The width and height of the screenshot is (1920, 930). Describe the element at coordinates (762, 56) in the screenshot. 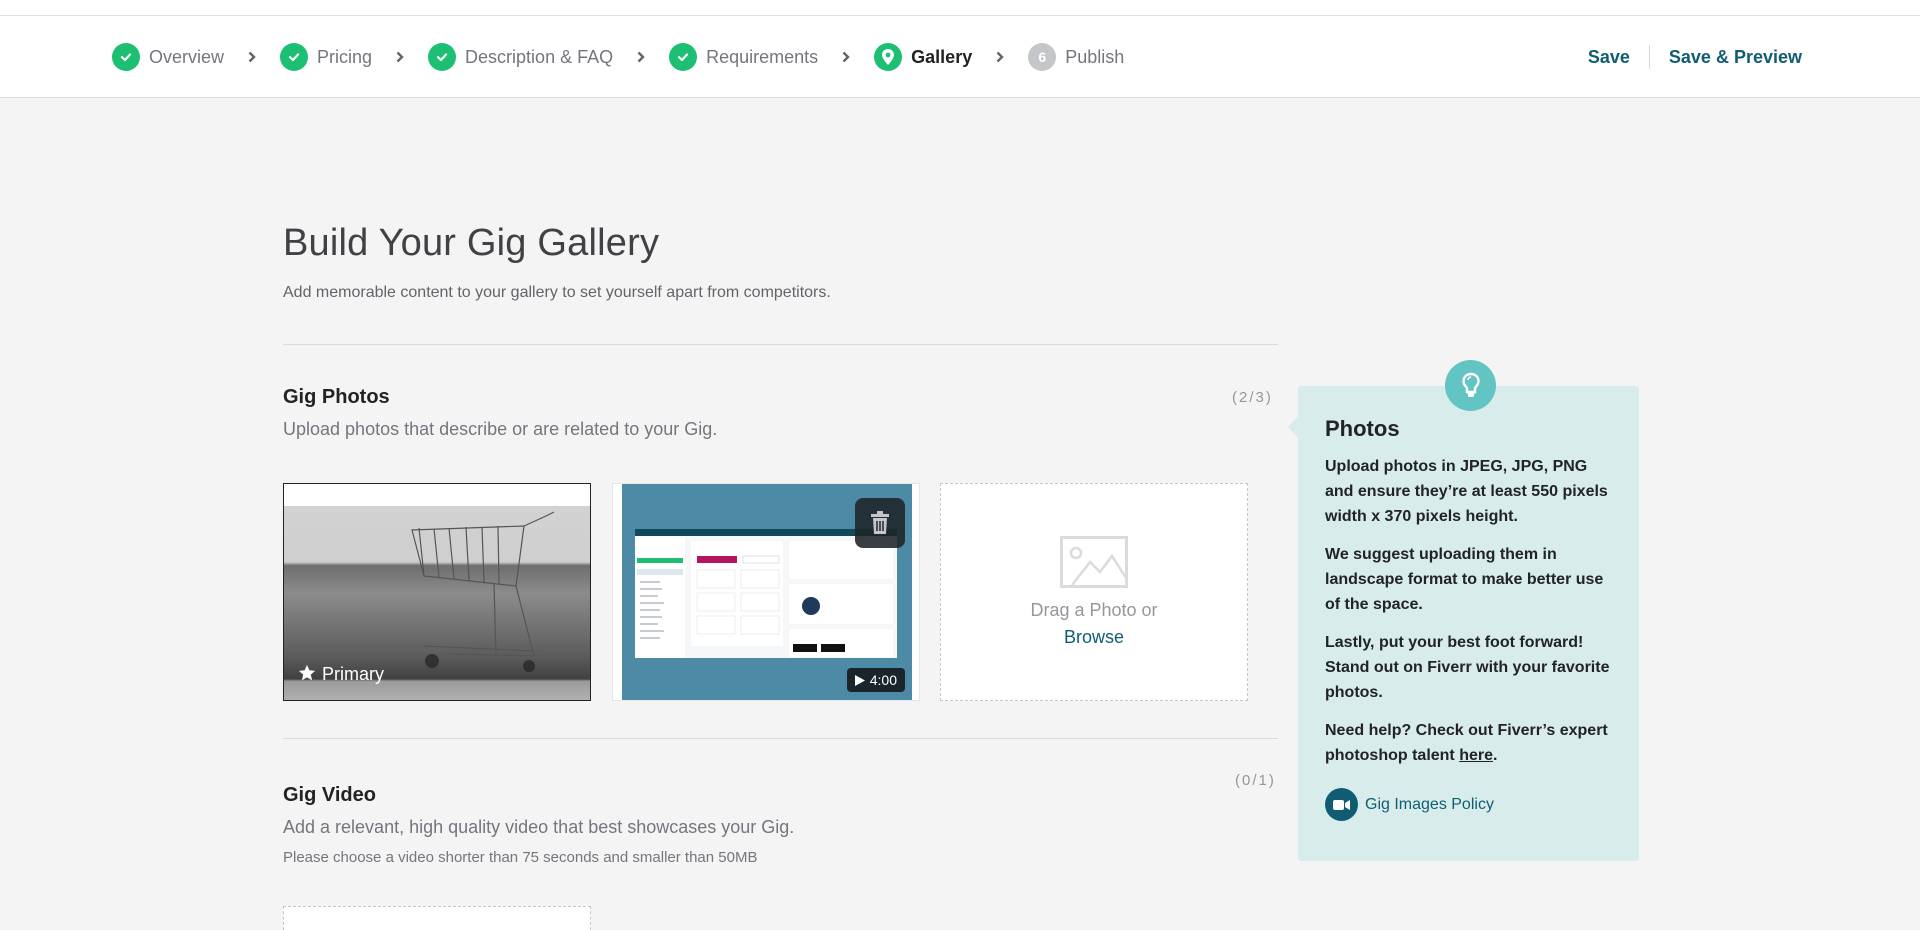

I see `step-label: Requirements` at that location.